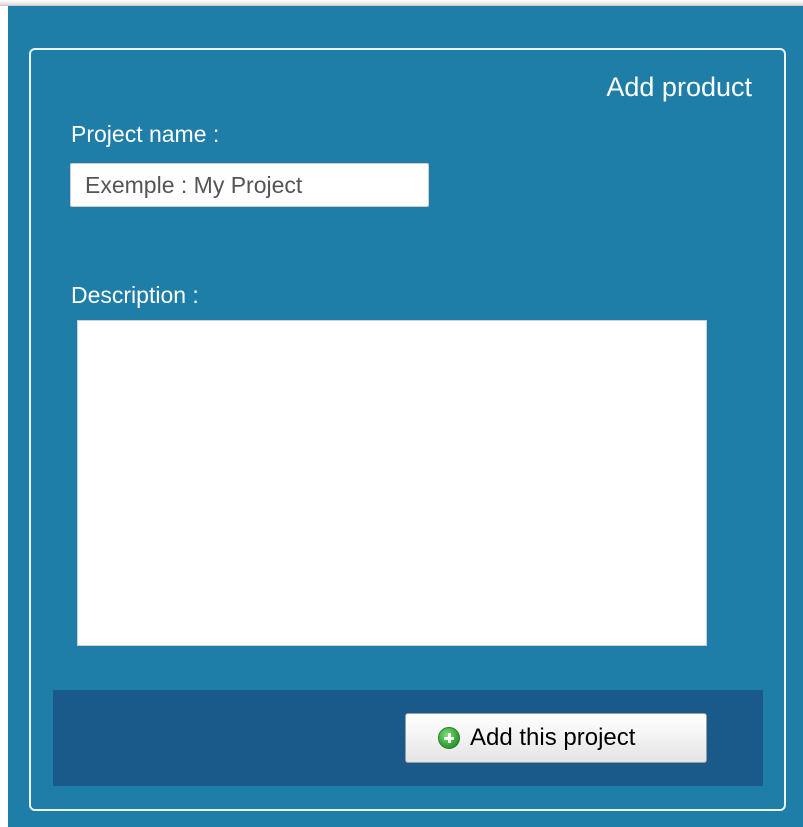  Describe the element at coordinates (249, 185) in the screenshot. I see `project-name-input` at that location.